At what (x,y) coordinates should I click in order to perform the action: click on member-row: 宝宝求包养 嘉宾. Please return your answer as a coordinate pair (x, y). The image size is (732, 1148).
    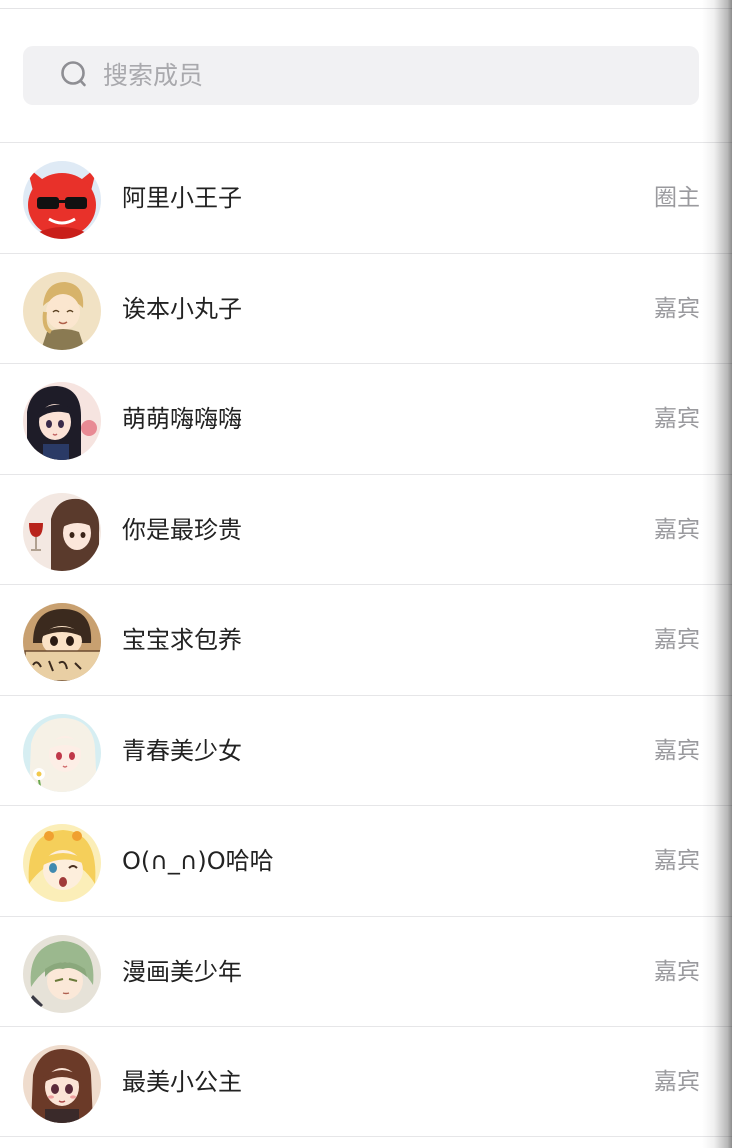
    Looking at the image, I should click on (366, 639).